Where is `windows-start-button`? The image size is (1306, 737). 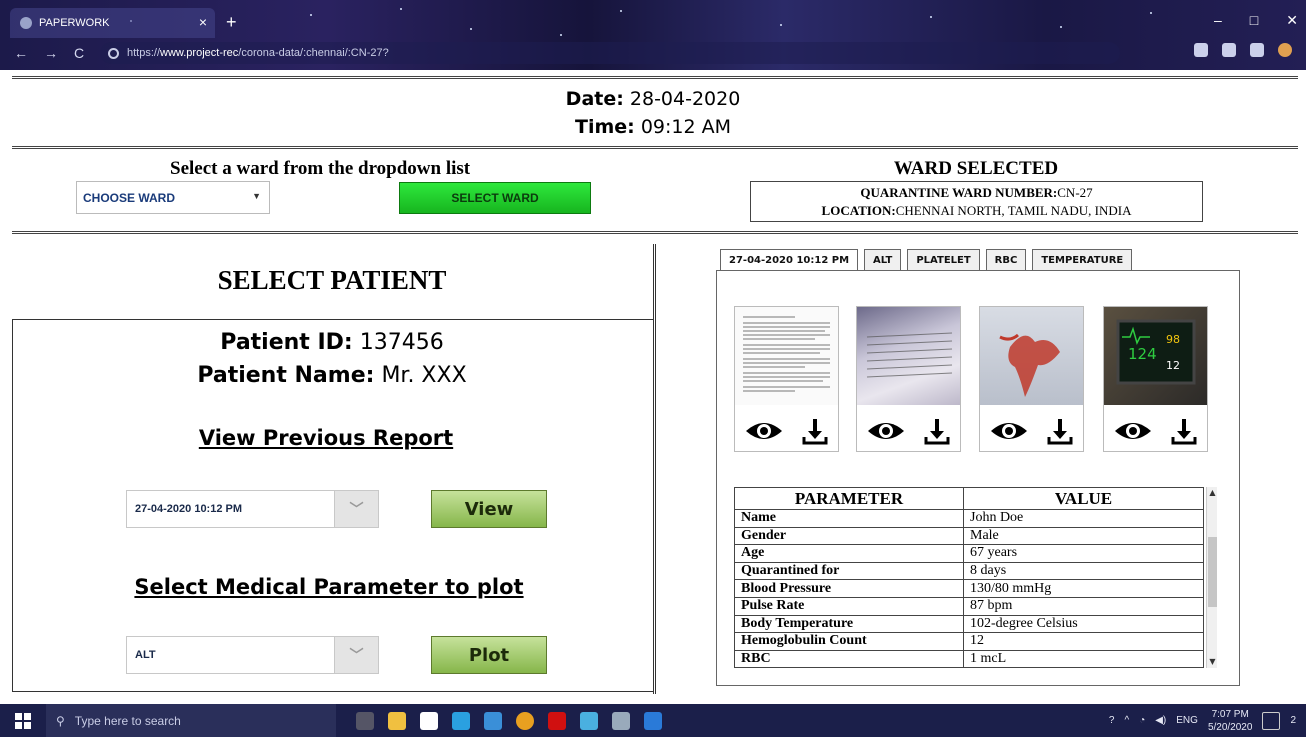
windows-start-button is located at coordinates (23, 720).